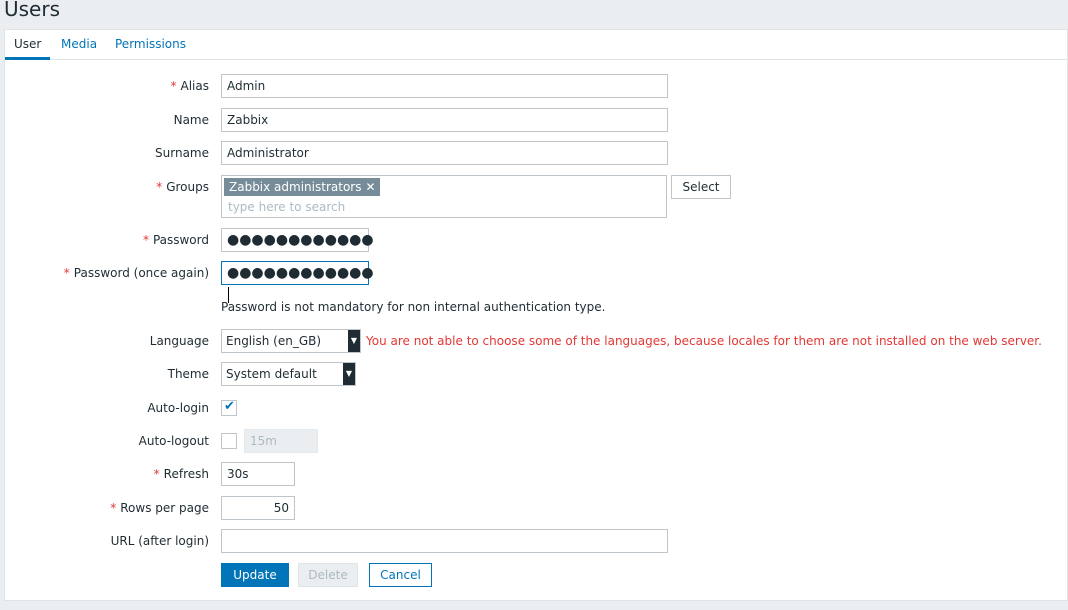 The width and height of the screenshot is (1068, 610). What do you see at coordinates (255, 575) in the screenshot?
I see `update-button: Update` at bounding box center [255, 575].